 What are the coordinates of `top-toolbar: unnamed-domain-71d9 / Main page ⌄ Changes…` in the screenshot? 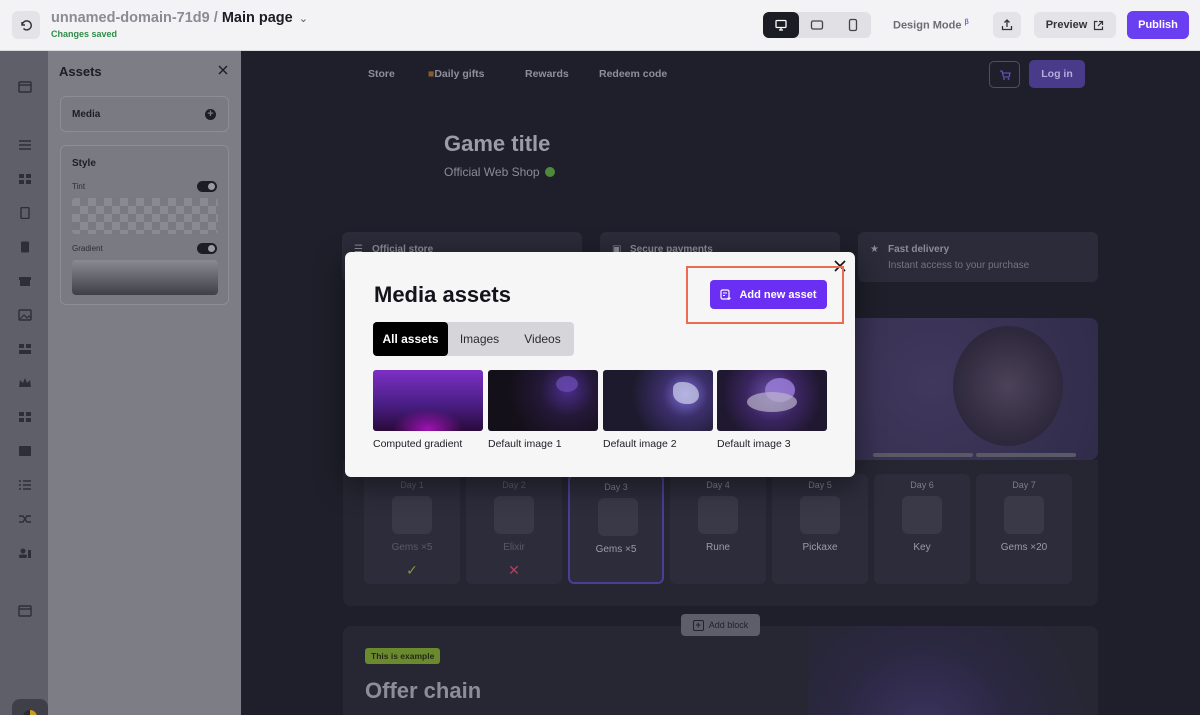 It's located at (600, 25).